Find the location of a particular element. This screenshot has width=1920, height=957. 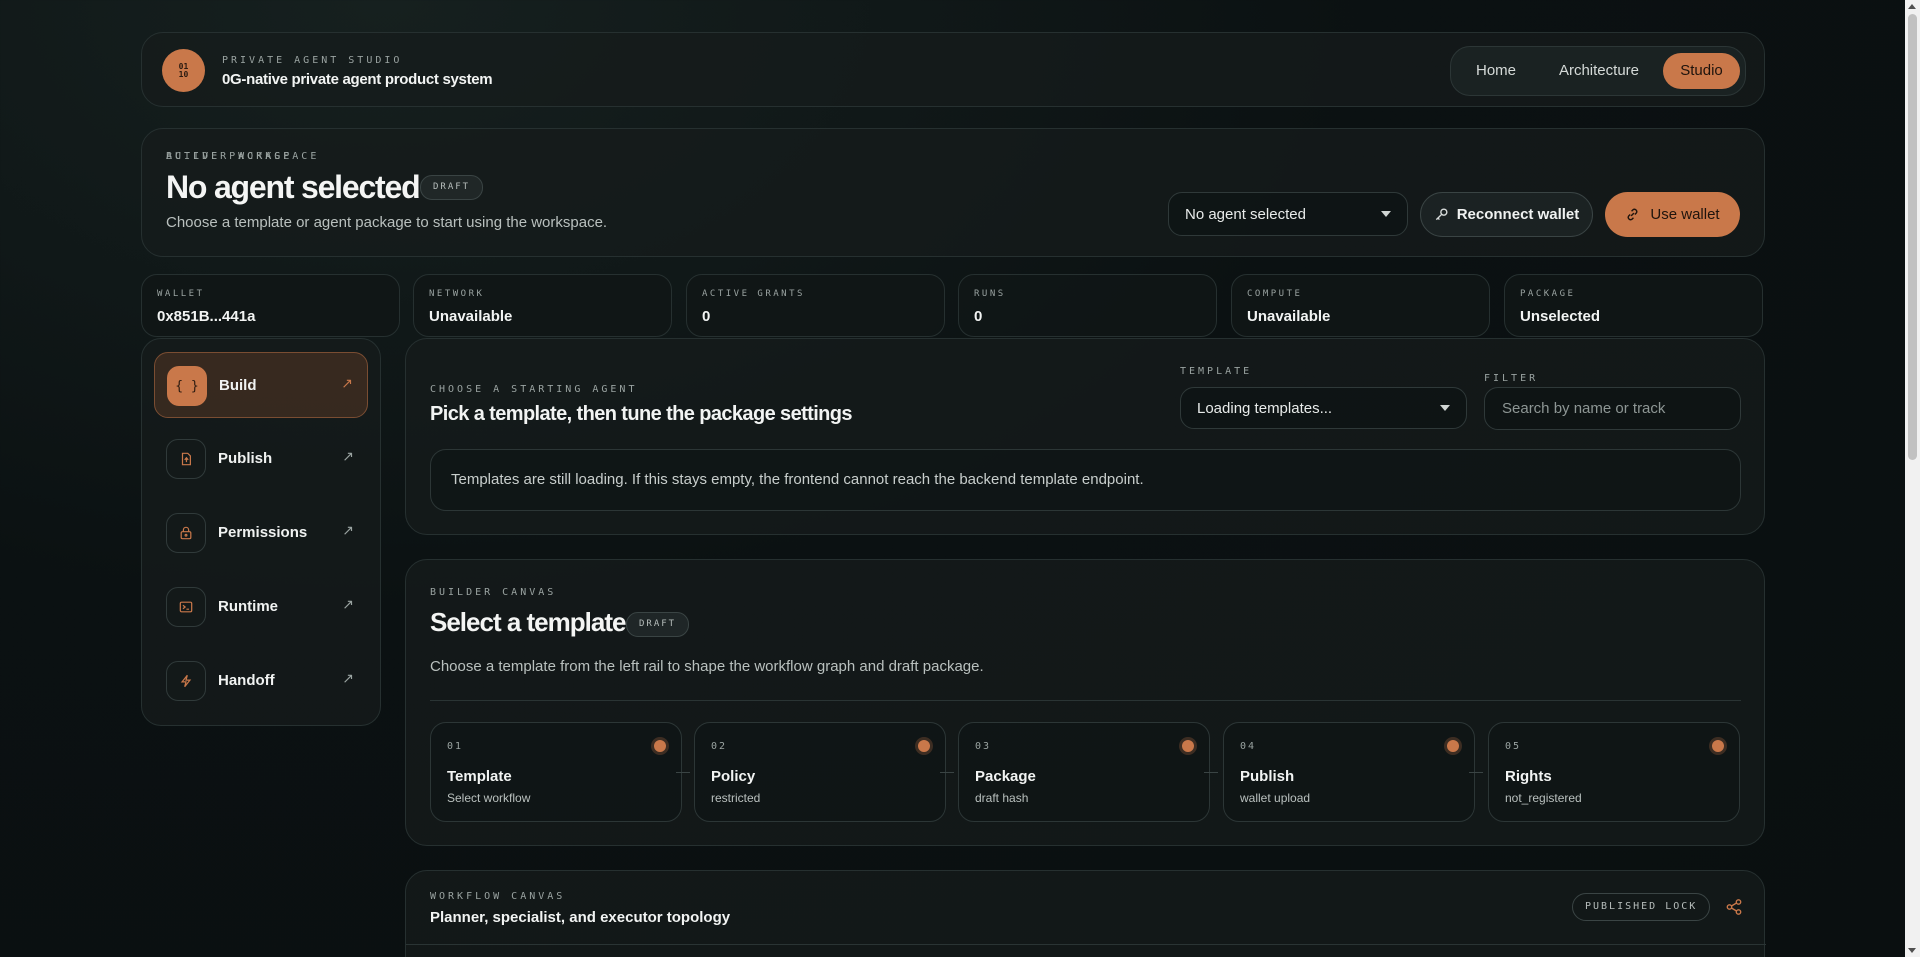

logo-bottom: 10 is located at coordinates (183, 74).